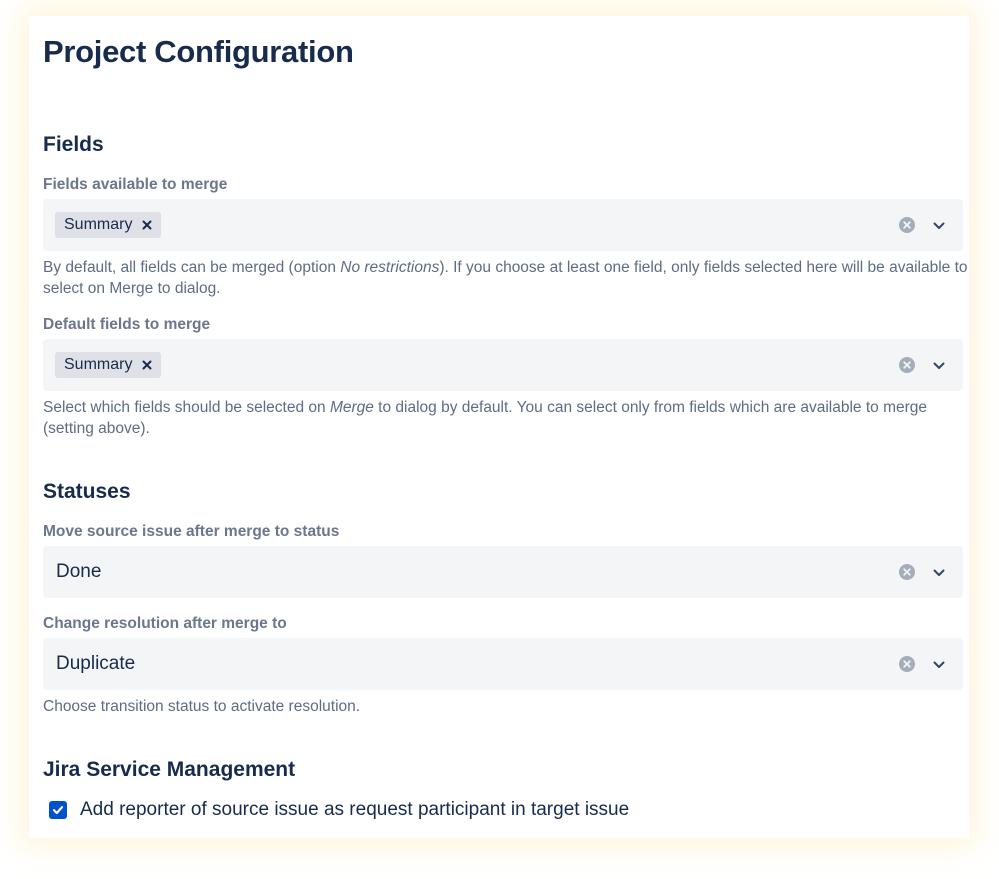  What do you see at coordinates (351, 407) in the screenshot?
I see `help-emphasis: Merge` at bounding box center [351, 407].